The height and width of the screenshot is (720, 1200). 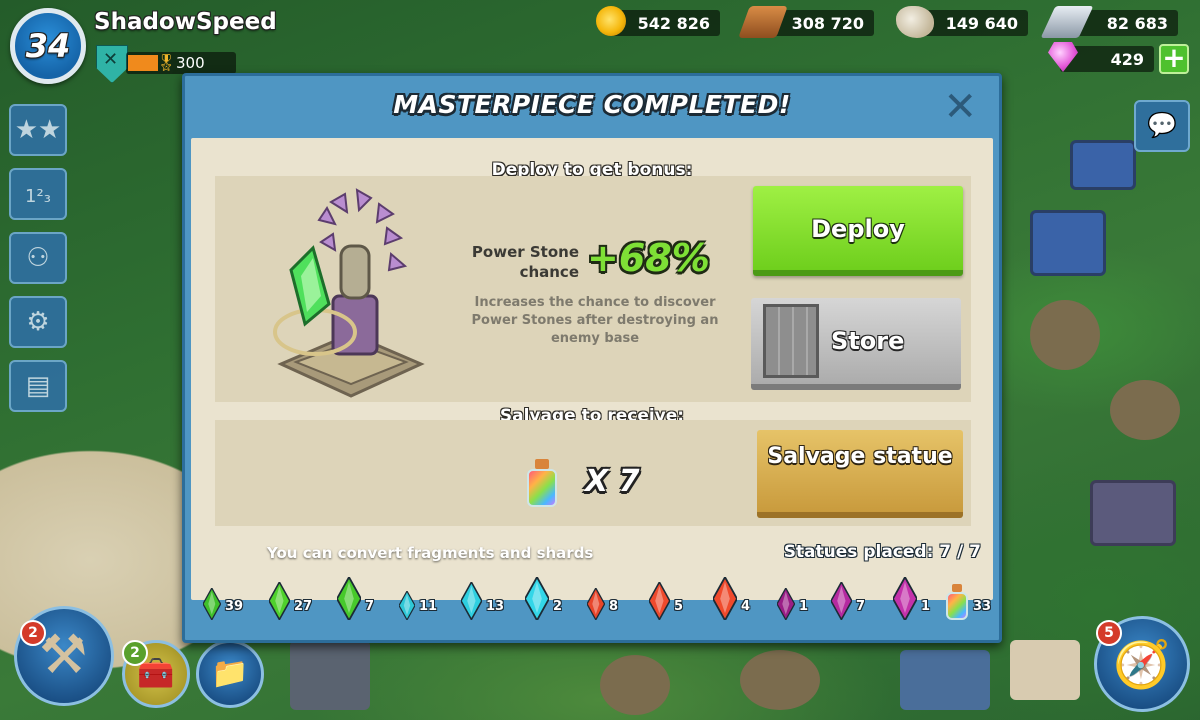 I want to click on gold-icon, so click(x=611, y=21).